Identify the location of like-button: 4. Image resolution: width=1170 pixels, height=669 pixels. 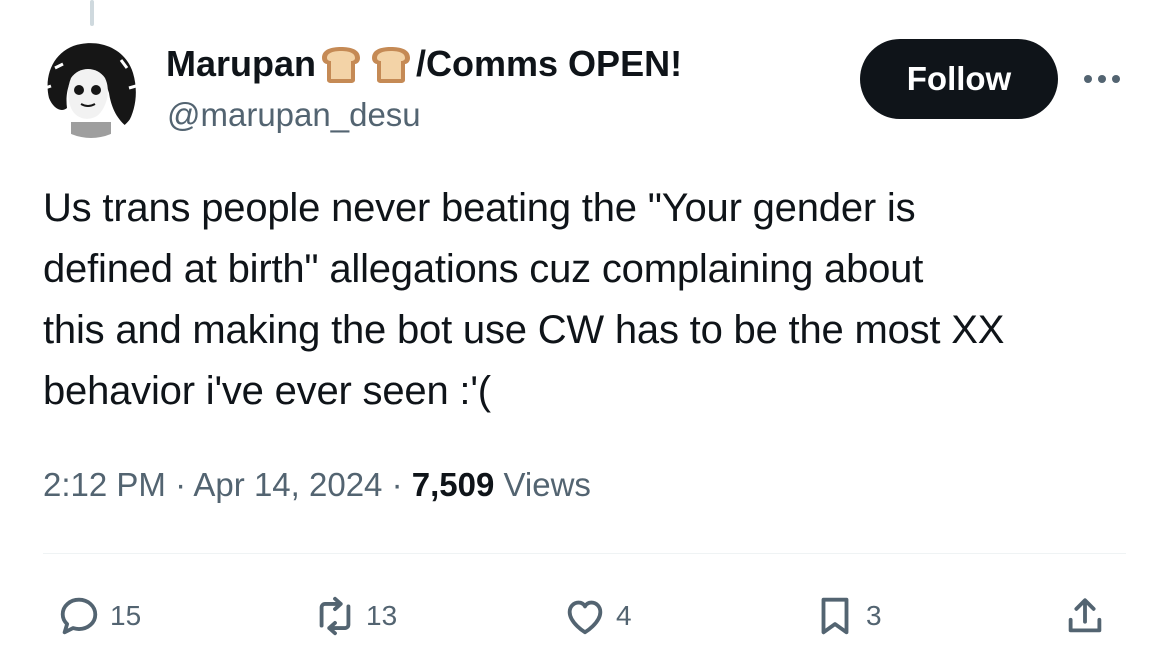
(597, 616).